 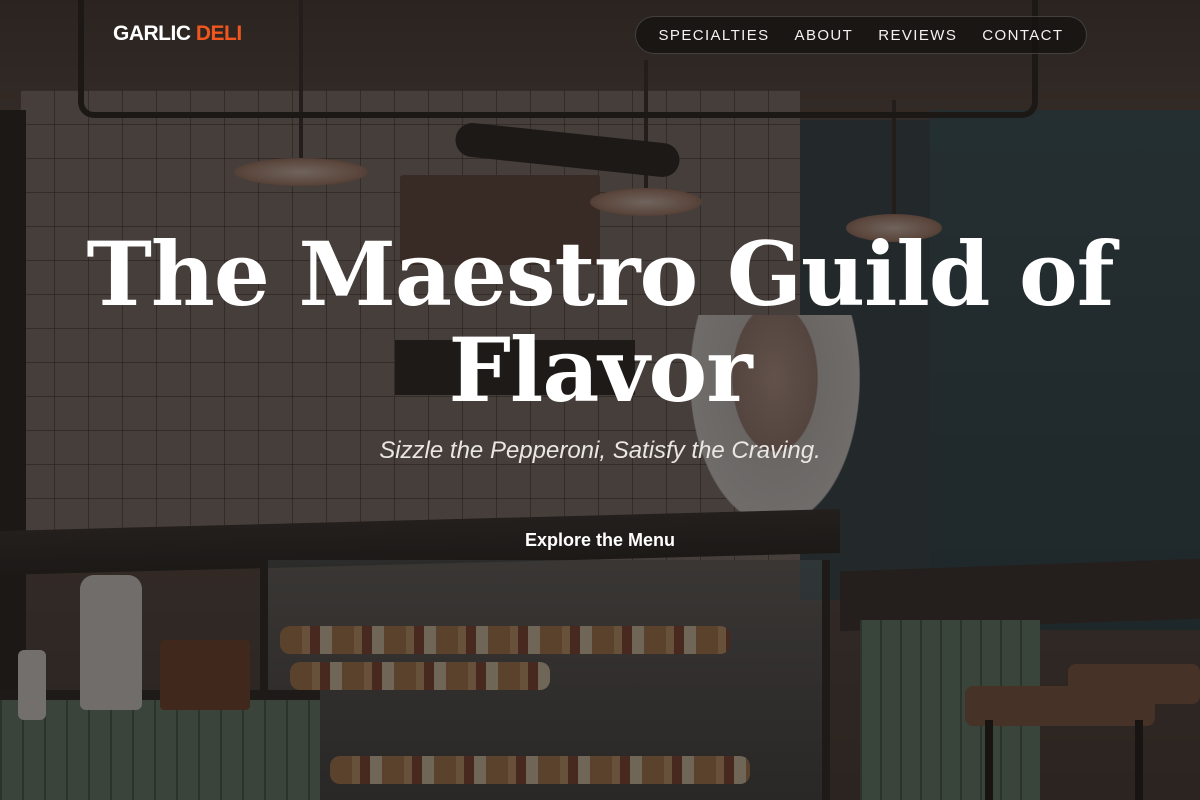 What do you see at coordinates (714, 35) in the screenshot?
I see `nav-link-specialties: SPECIALTIES` at bounding box center [714, 35].